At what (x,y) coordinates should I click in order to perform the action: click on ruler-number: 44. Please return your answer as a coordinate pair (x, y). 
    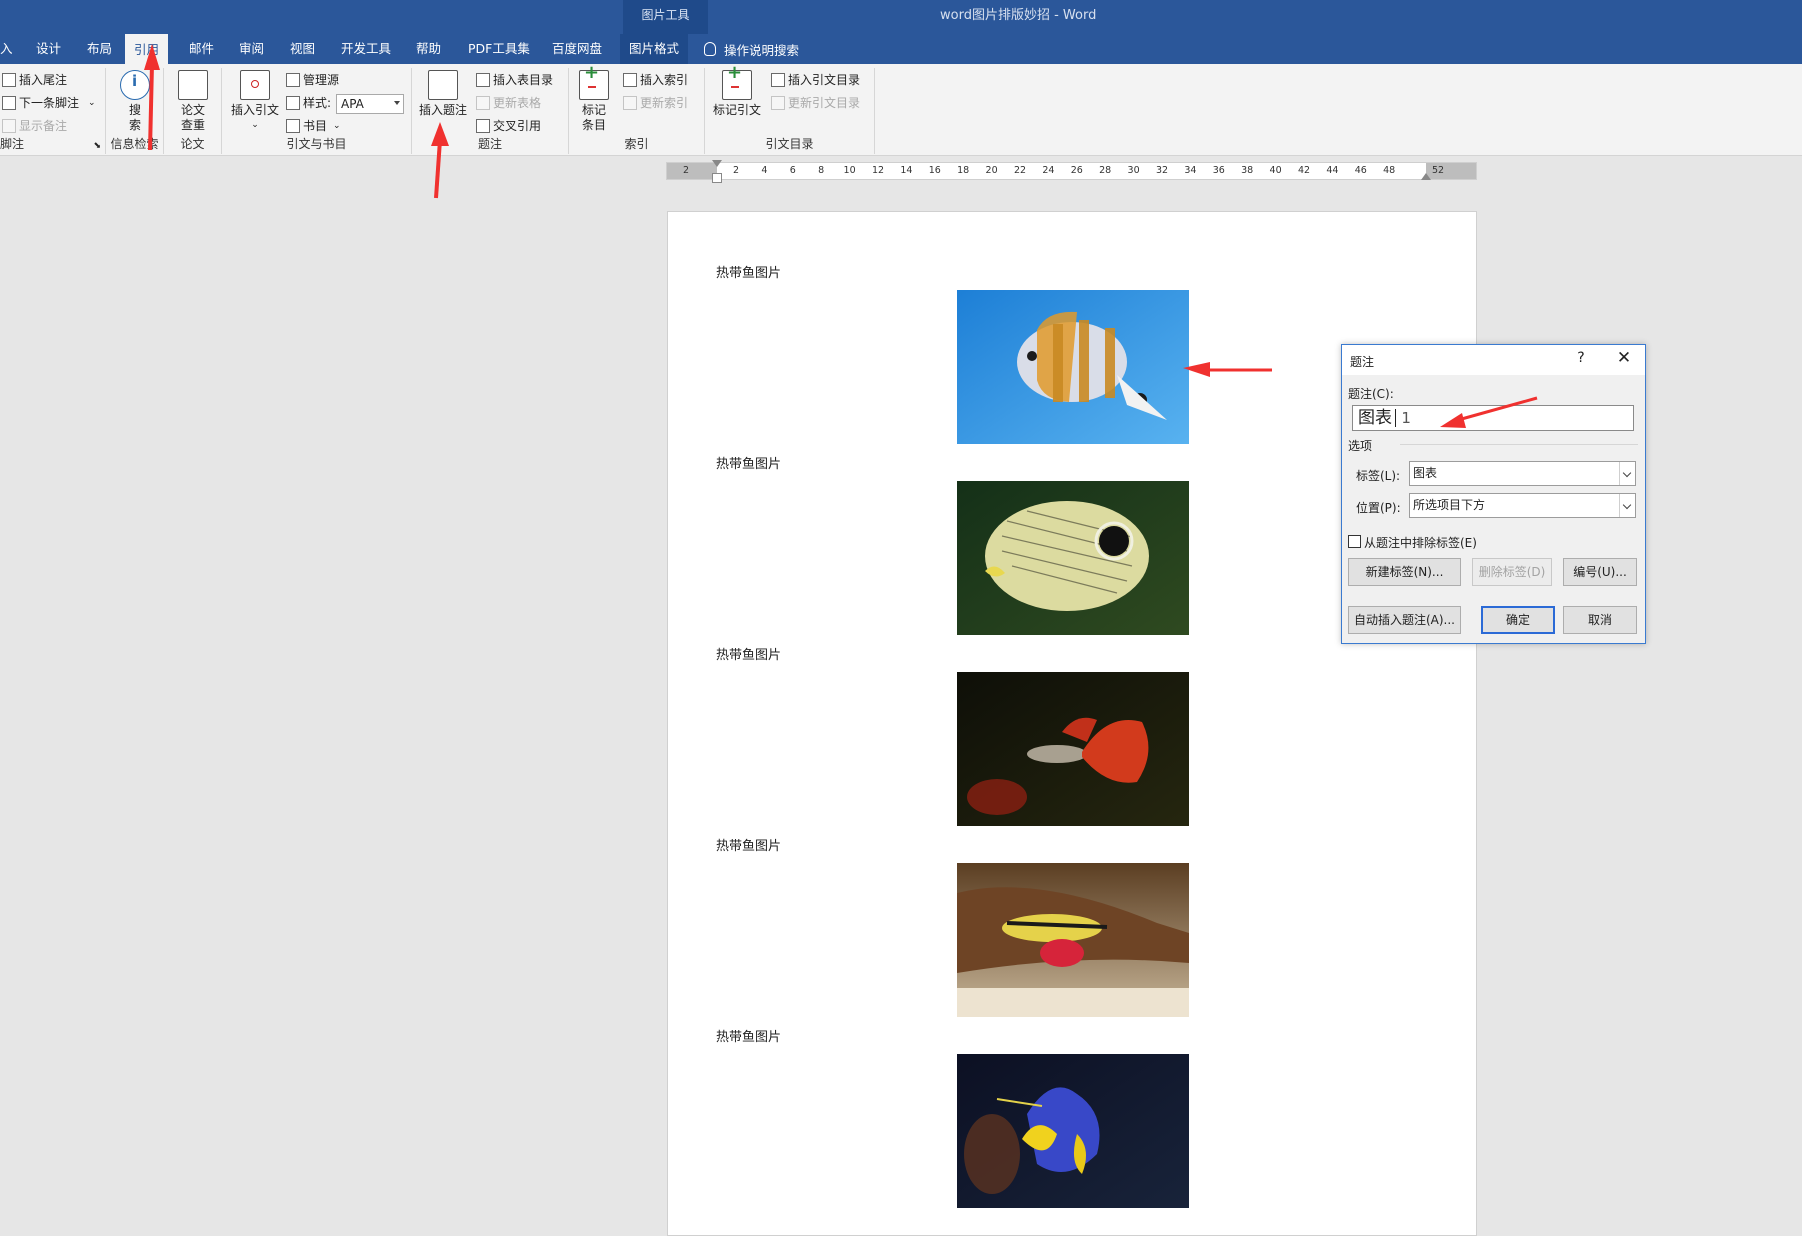
    Looking at the image, I should click on (1332, 170).